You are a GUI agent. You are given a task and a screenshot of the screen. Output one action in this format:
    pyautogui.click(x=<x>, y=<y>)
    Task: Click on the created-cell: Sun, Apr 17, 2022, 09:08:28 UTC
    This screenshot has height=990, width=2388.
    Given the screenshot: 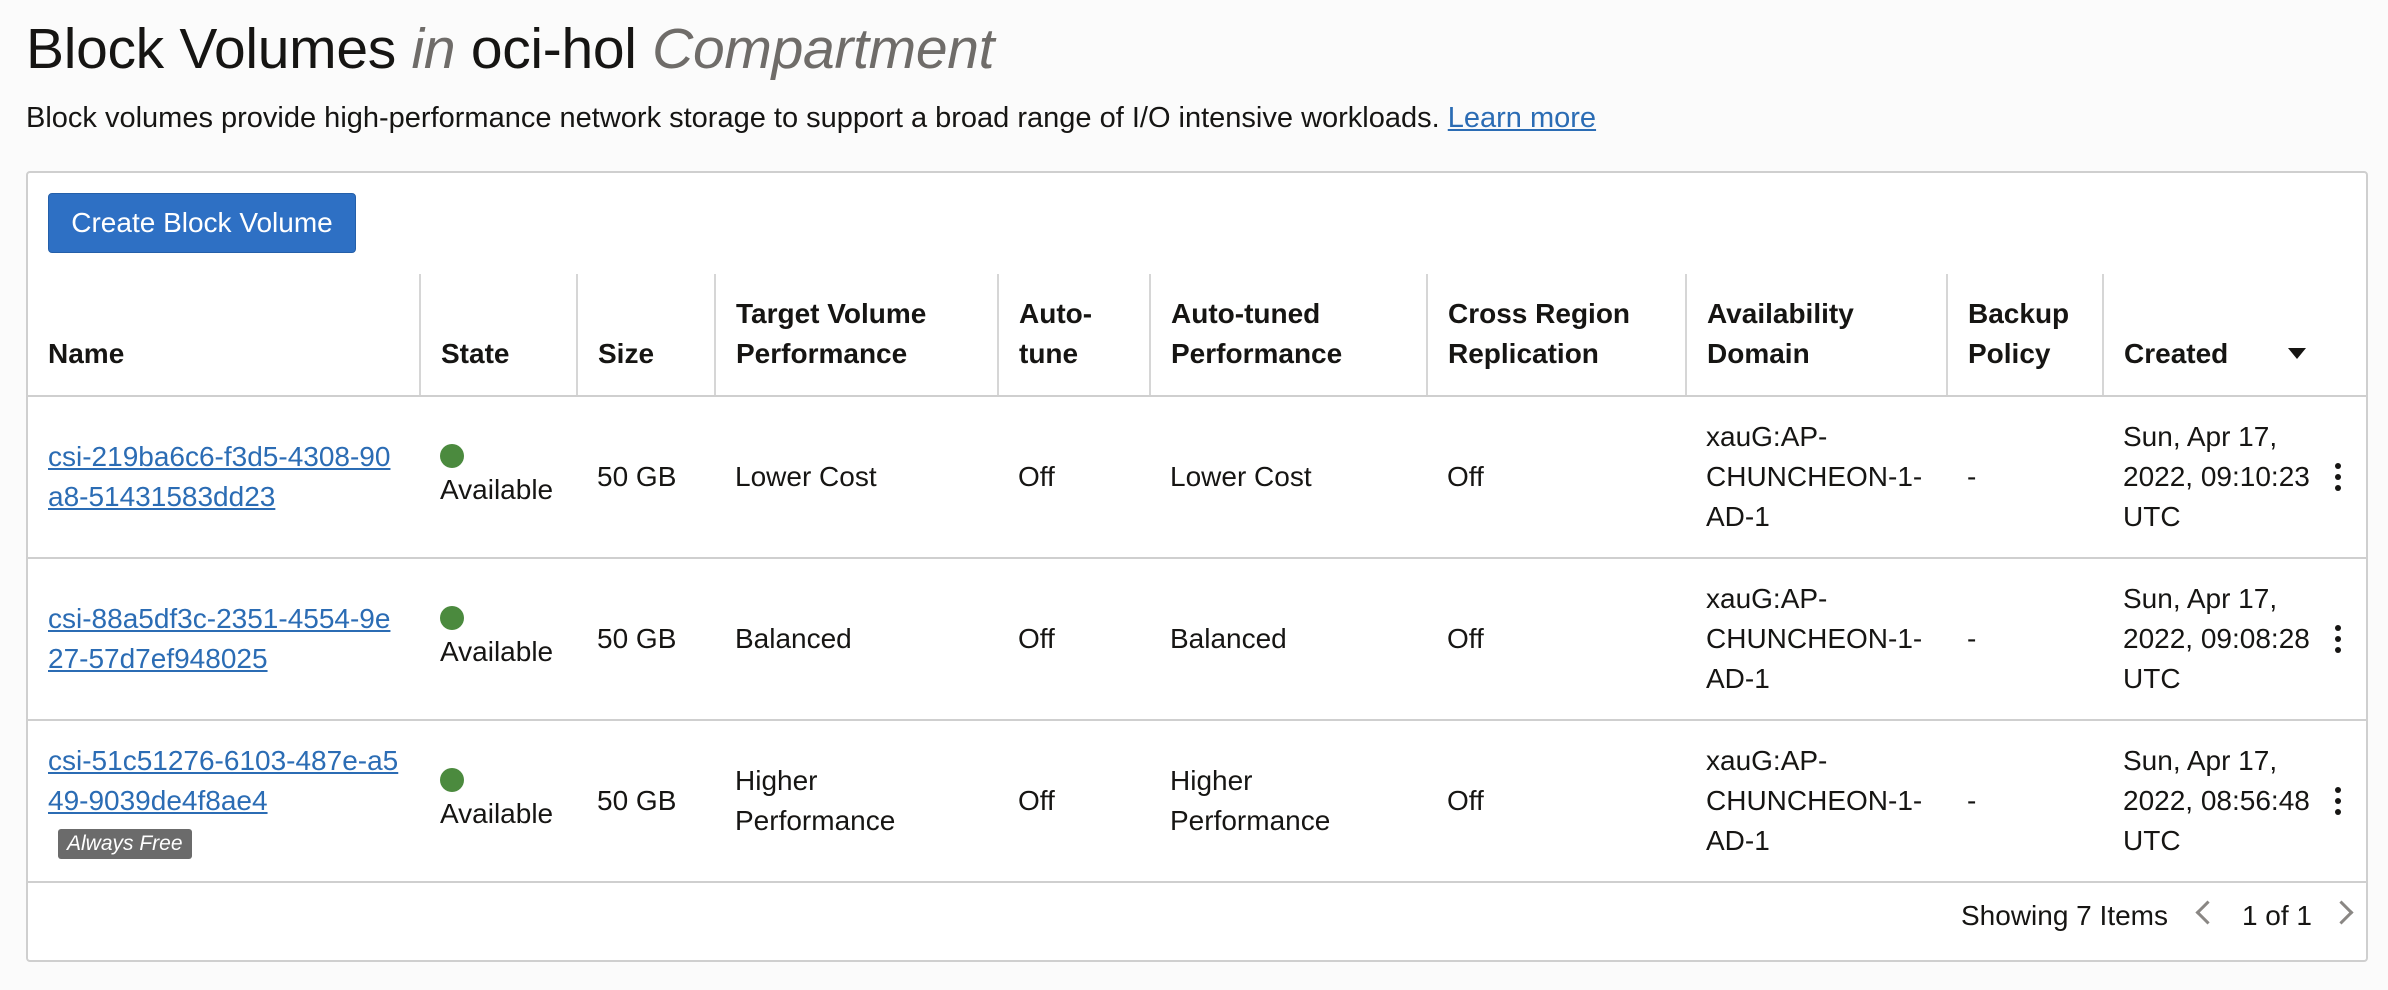 What is the action you would take?
    pyautogui.click(x=2234, y=639)
    